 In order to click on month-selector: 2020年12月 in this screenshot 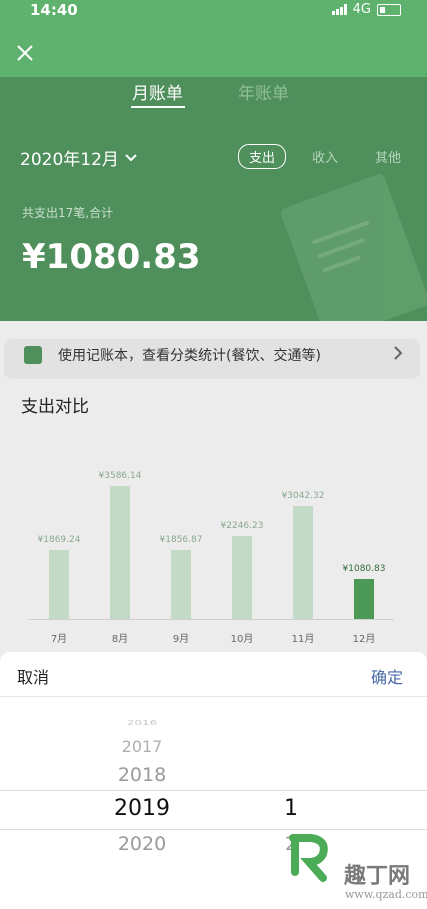, I will do `click(78, 157)`.